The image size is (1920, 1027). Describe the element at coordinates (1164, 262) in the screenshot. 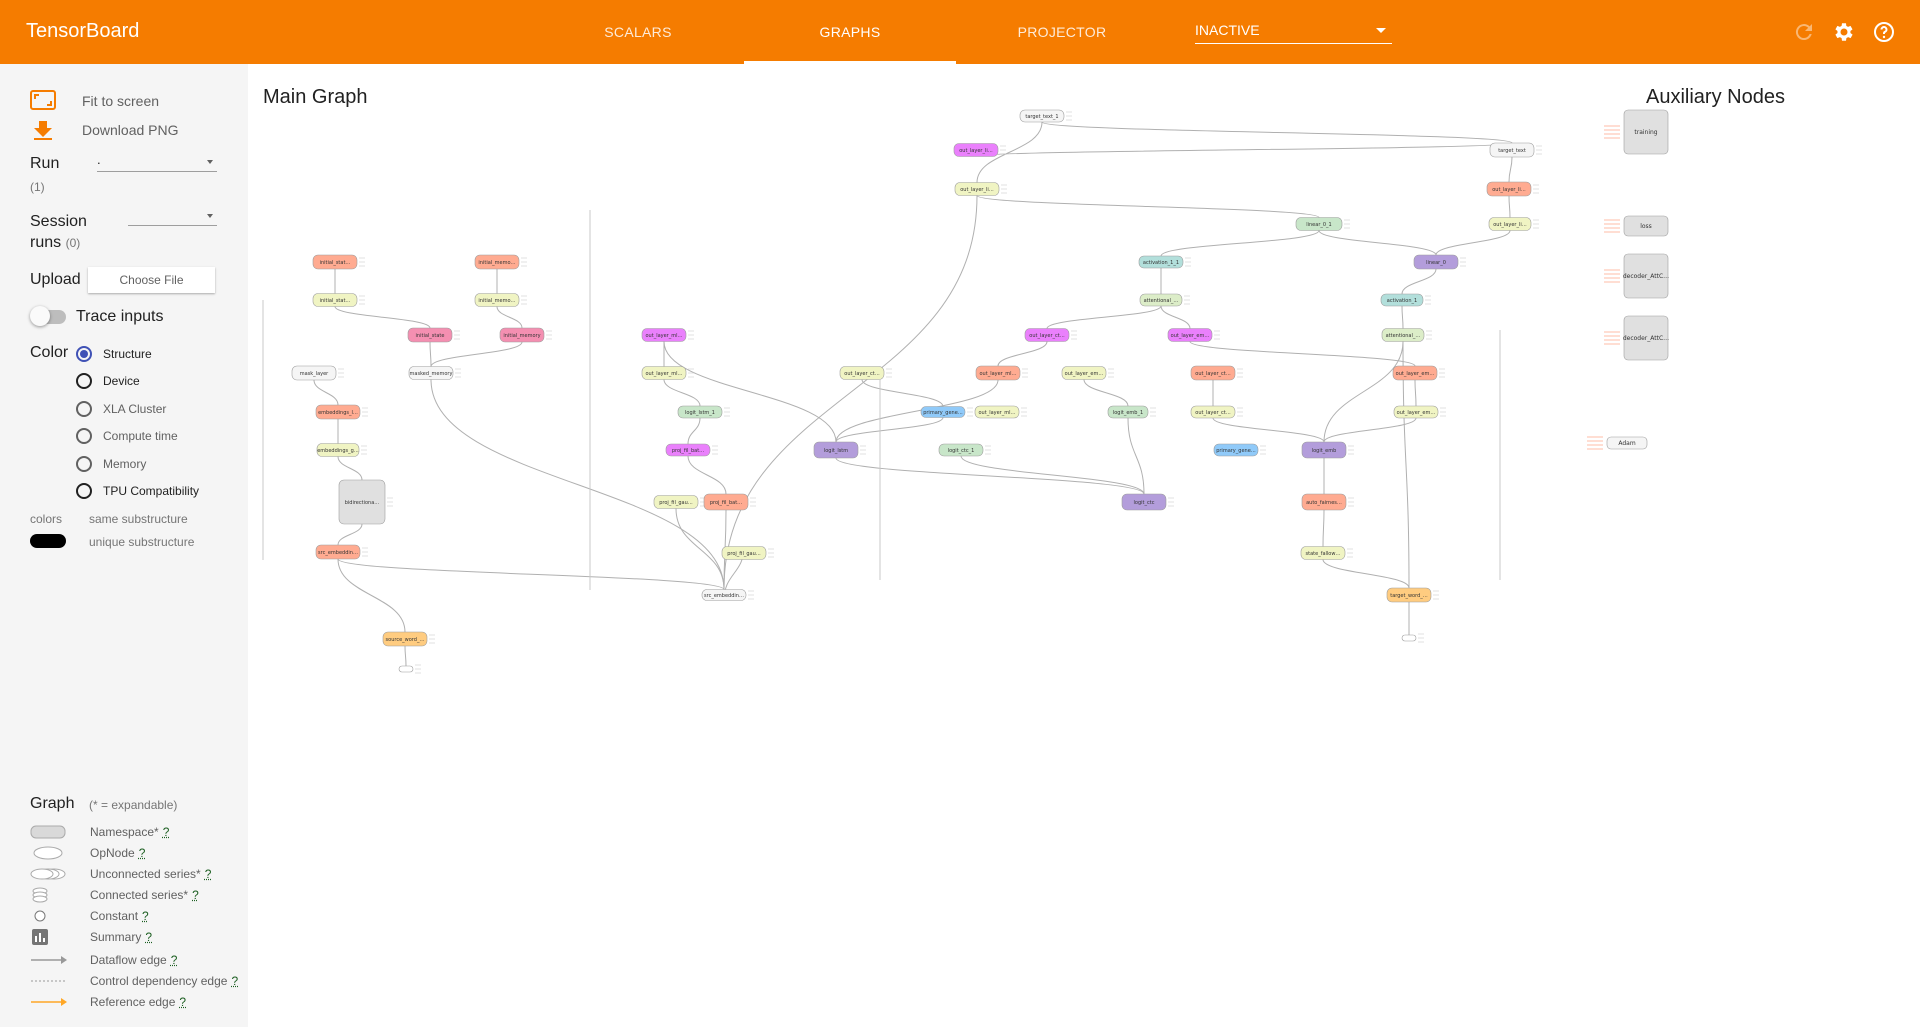

I see `graph-node: activation_1_1` at that location.